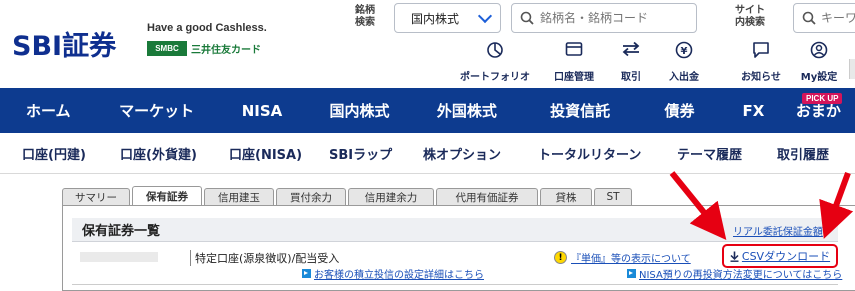 The height and width of the screenshot is (291, 855). What do you see at coordinates (262, 110) in the screenshot?
I see `gnav-nisa: NISA` at bounding box center [262, 110].